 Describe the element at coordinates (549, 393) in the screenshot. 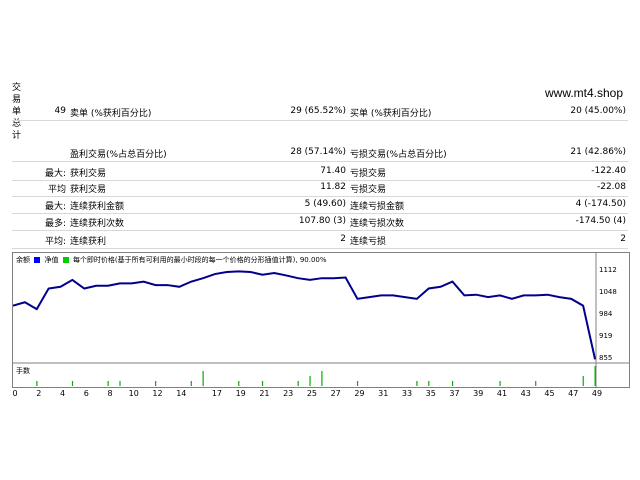

I see `x-tick-label: 45` at that location.